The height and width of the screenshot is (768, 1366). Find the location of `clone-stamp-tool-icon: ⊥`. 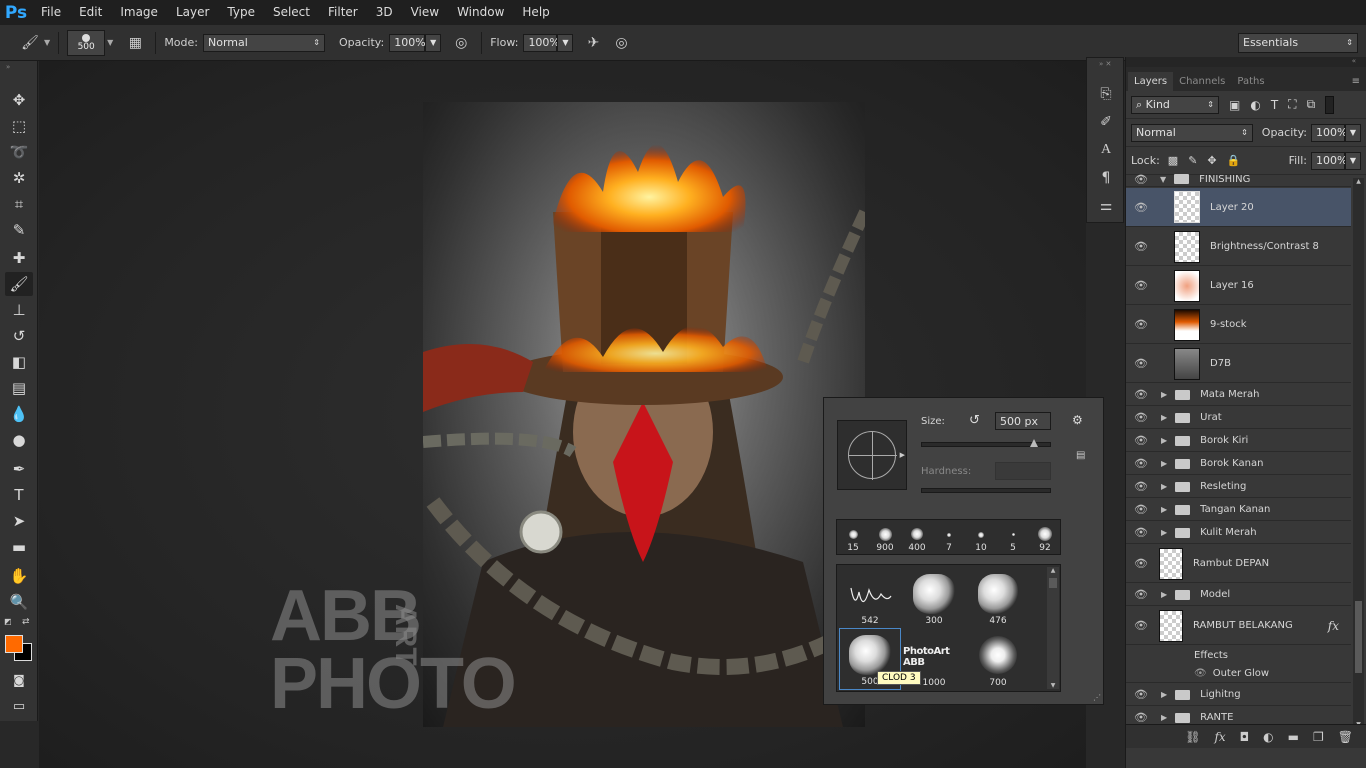

clone-stamp-tool-icon: ⊥ is located at coordinates (19, 310).